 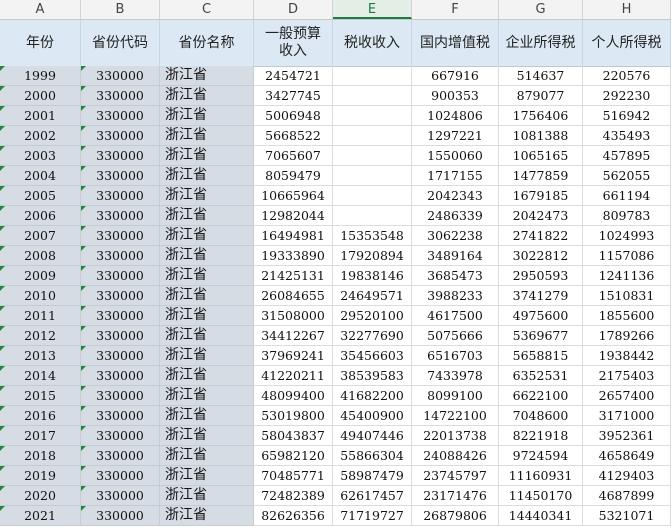 What do you see at coordinates (207, 43) in the screenshot?
I see `header-cell-c: 省份名称` at bounding box center [207, 43].